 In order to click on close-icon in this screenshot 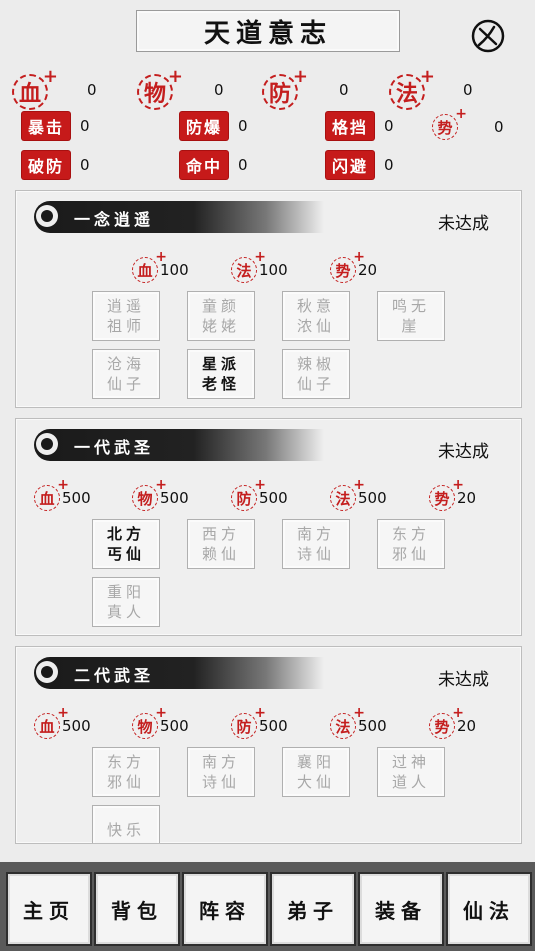, I will do `click(488, 36)`.